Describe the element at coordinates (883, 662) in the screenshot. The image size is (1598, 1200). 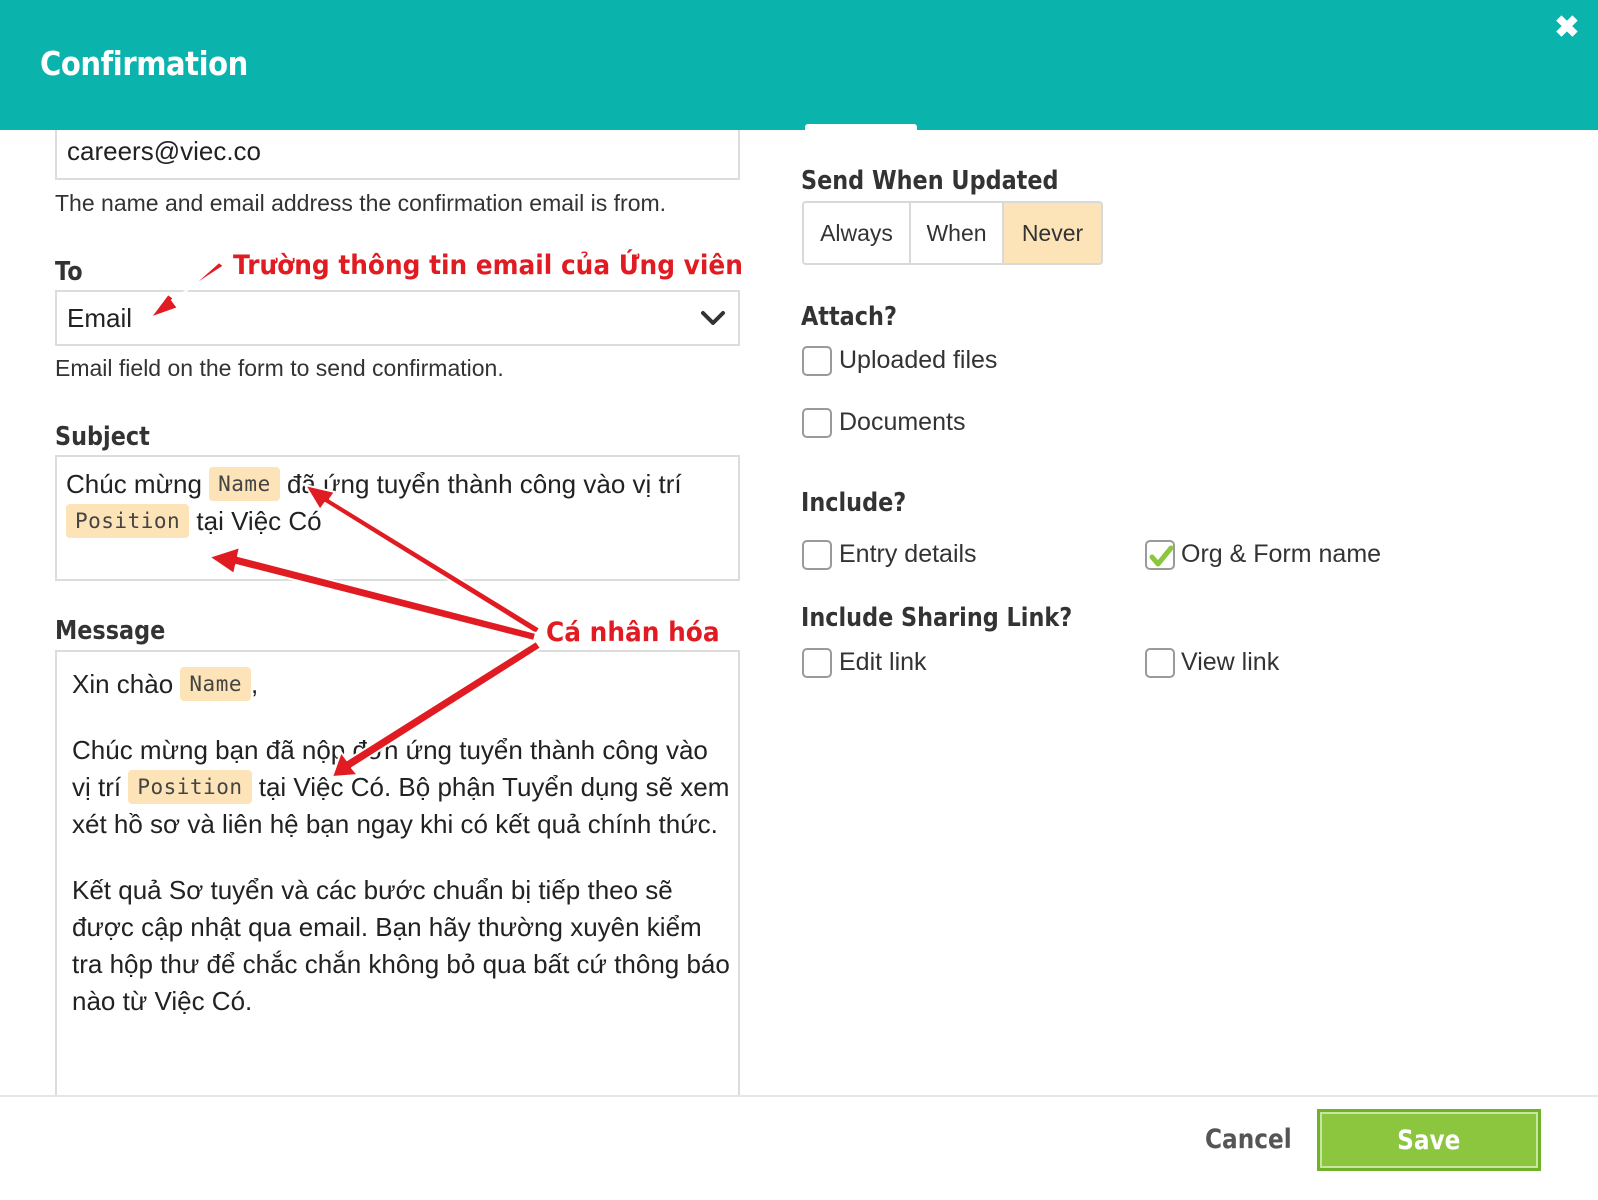
I see `edit-link-label: Edit link` at that location.